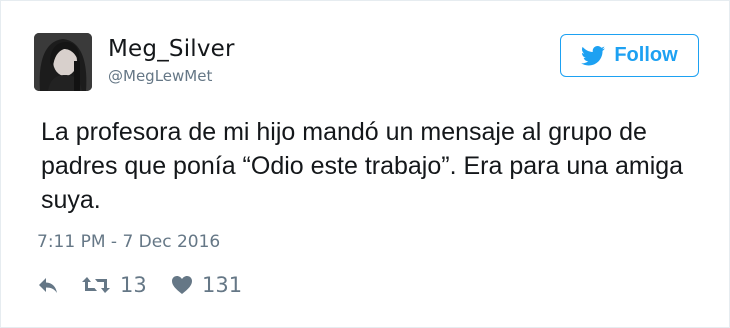 Image resolution: width=730 pixels, height=328 pixels. Describe the element at coordinates (646, 55) in the screenshot. I see `follow-label: Follow` at that location.